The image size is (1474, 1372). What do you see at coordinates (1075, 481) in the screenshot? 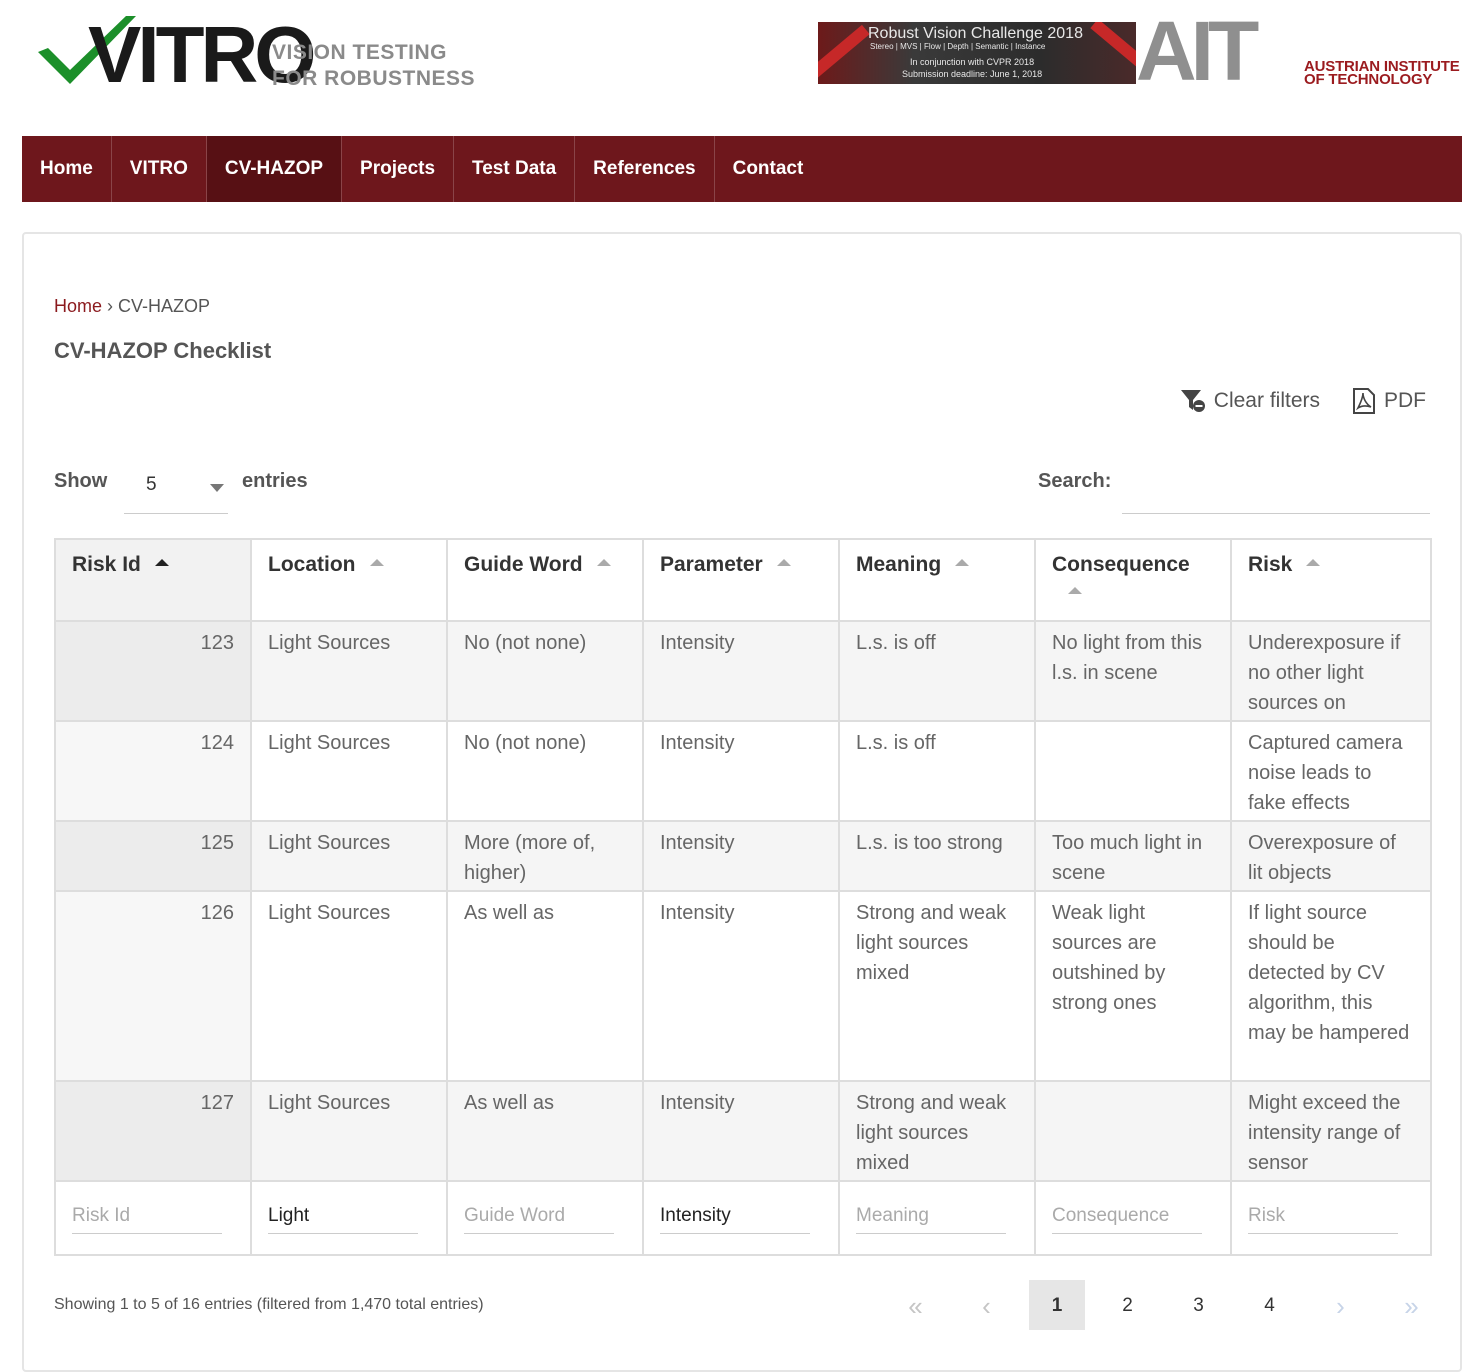
I see `search-label: Search:` at bounding box center [1075, 481].